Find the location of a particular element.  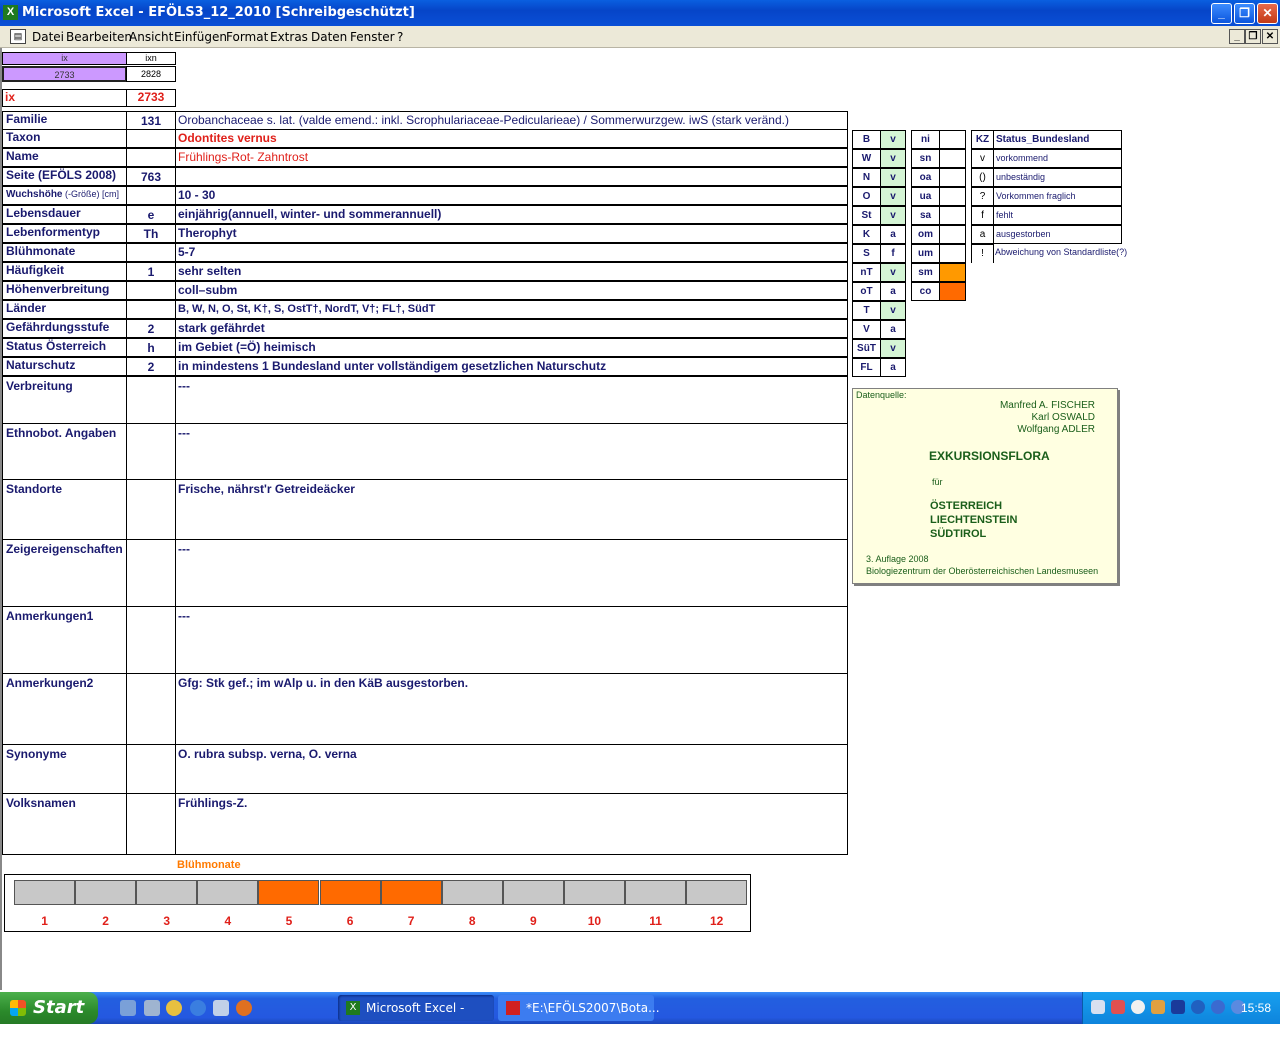

menu-bearbeiten: Bearbeiten is located at coordinates (99, 37).